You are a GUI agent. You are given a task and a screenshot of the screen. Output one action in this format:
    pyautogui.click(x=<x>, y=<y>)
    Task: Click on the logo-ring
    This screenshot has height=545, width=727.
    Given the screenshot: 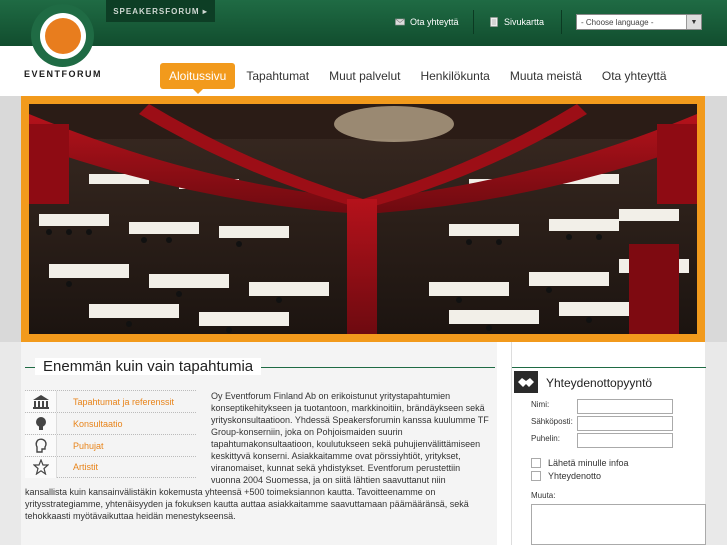 What is the action you would take?
    pyautogui.click(x=62, y=35)
    